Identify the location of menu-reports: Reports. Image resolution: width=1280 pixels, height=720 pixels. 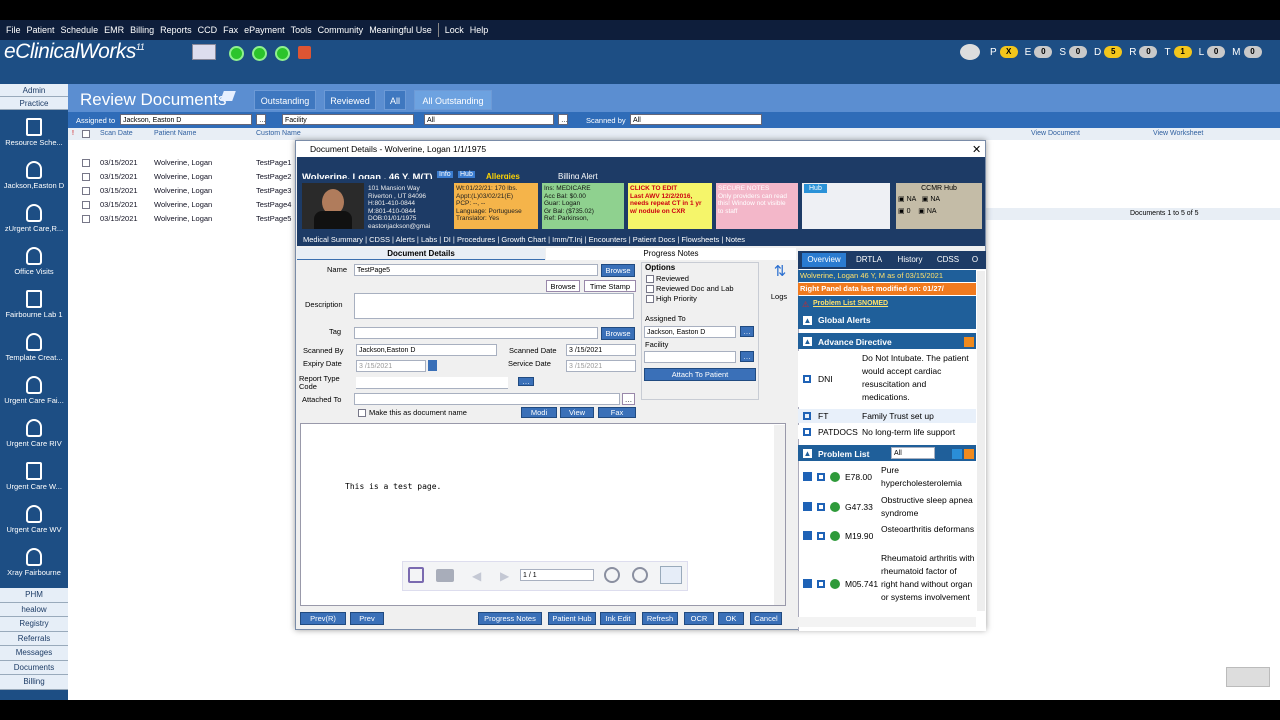
(176, 30).